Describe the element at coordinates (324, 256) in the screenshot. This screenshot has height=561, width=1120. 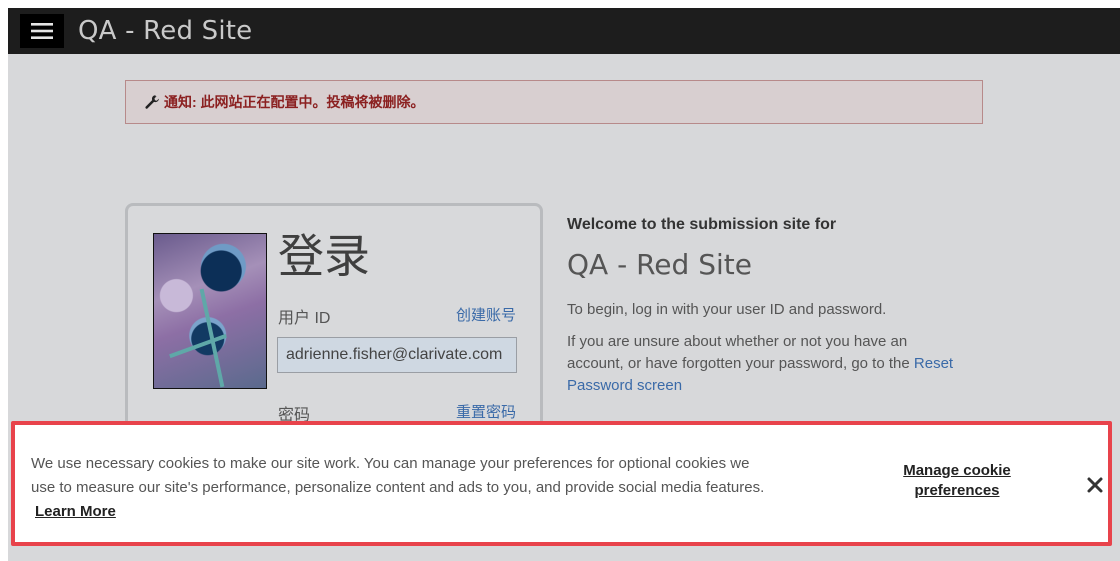
I see `login-title: 登录` at that location.